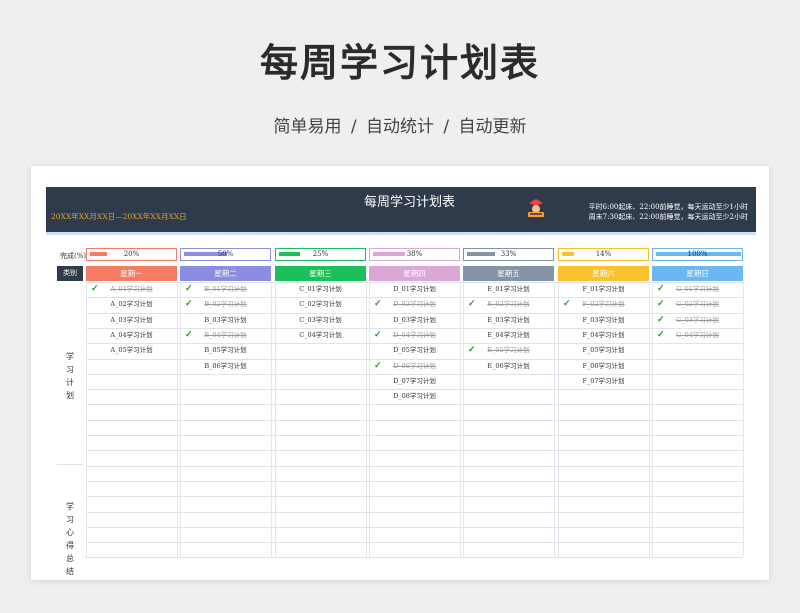 The image size is (800, 613). Describe the element at coordinates (697, 254) in the screenshot. I see `progress-percent: 100%` at that location.